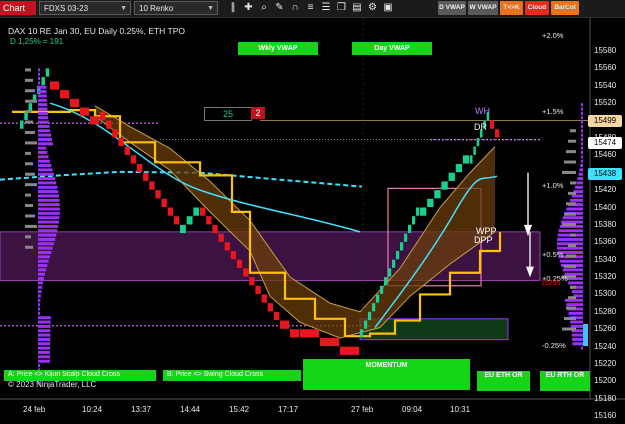 This screenshot has width=625, height=424. Describe the element at coordinates (605, 50) in the screenshot. I see `price-axis-label: 15580` at that location.